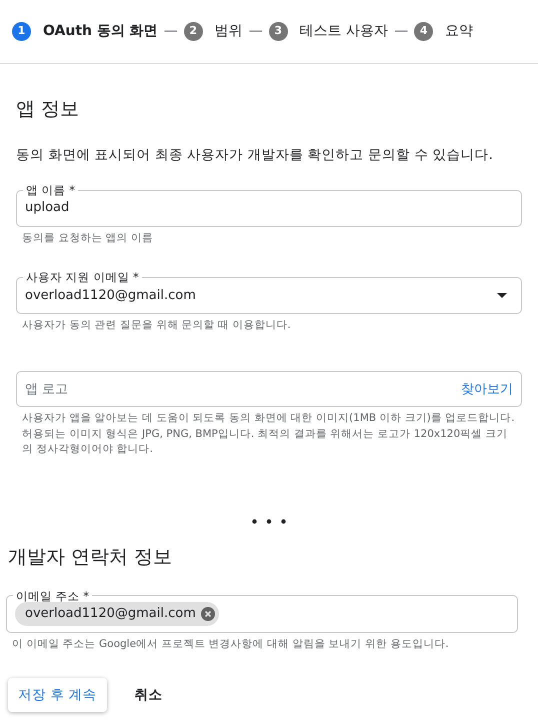 The height and width of the screenshot is (720, 538). What do you see at coordinates (82, 277) in the screenshot?
I see `field-label: 사용자 지원 이메일 *` at bounding box center [82, 277].